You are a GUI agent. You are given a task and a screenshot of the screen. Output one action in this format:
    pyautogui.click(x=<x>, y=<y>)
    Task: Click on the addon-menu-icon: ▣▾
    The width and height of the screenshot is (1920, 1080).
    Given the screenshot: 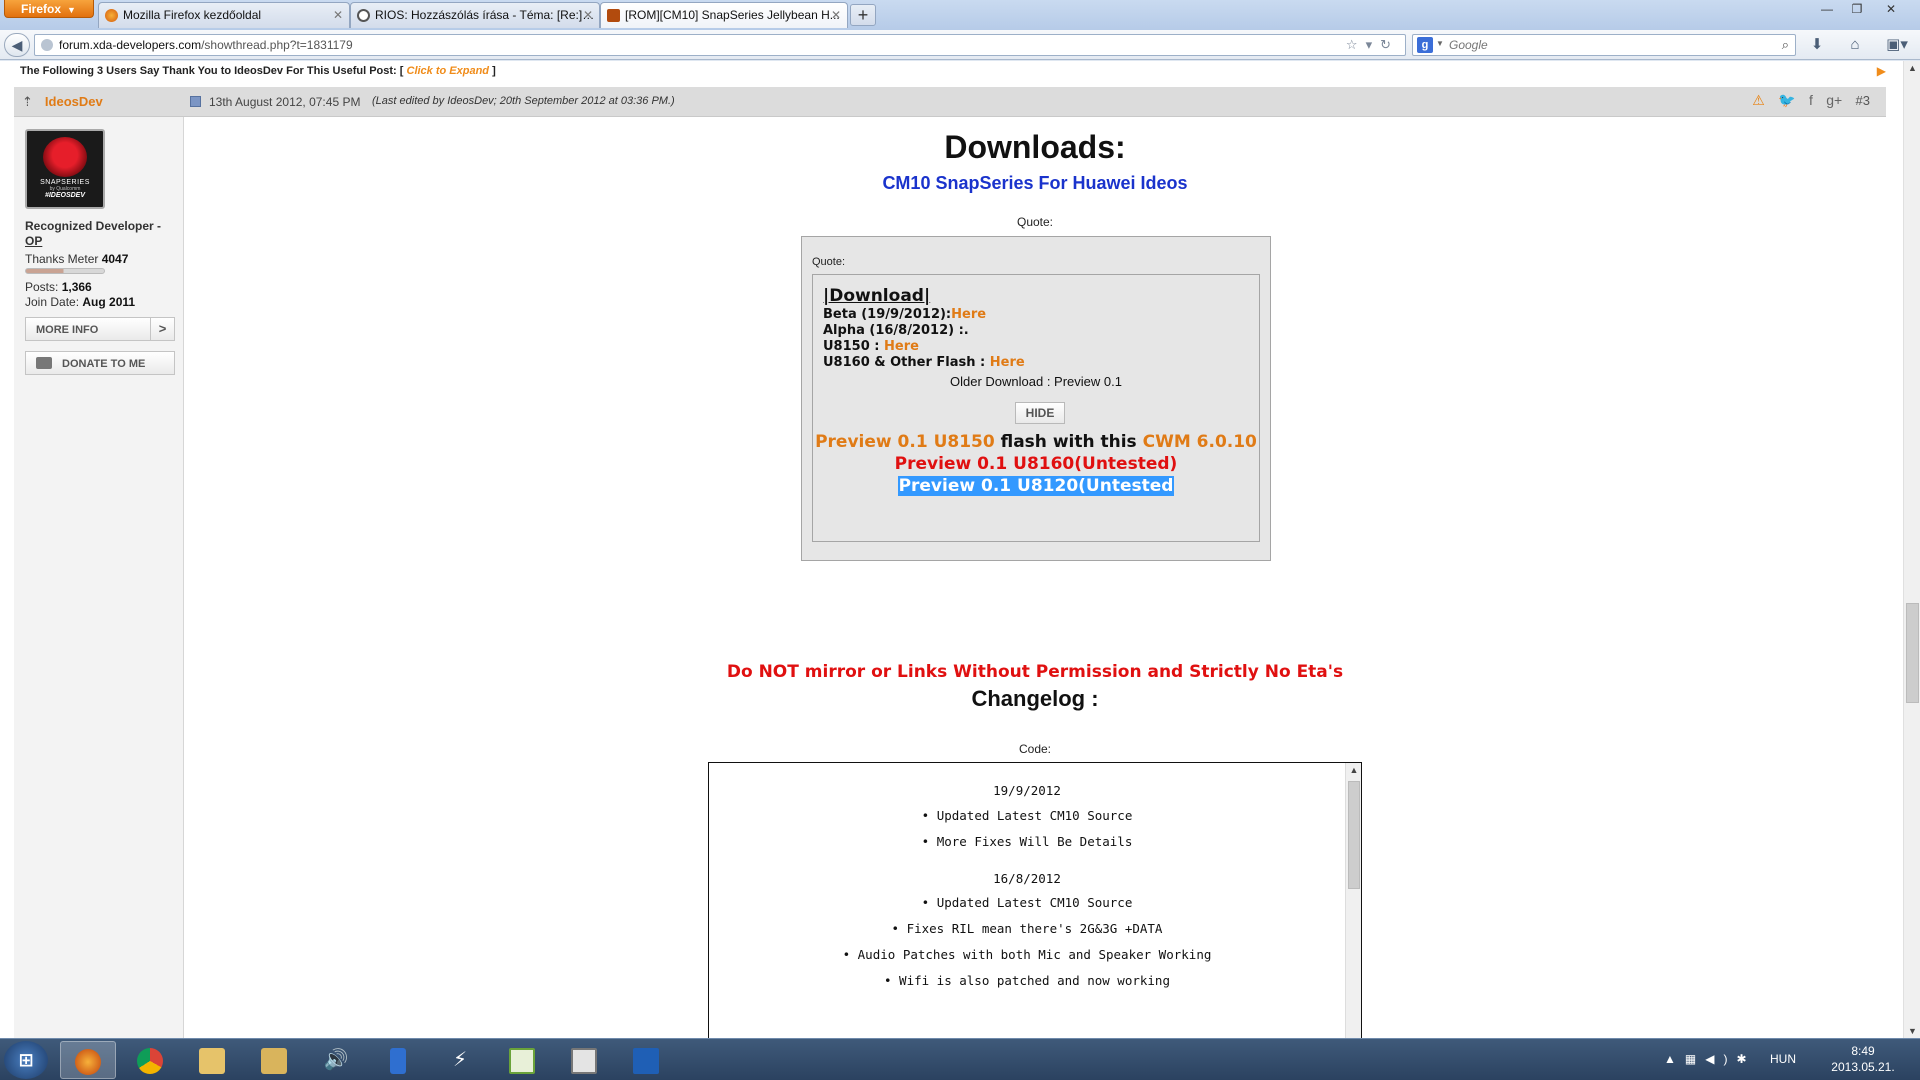 What is the action you would take?
    pyautogui.click(x=1897, y=45)
    